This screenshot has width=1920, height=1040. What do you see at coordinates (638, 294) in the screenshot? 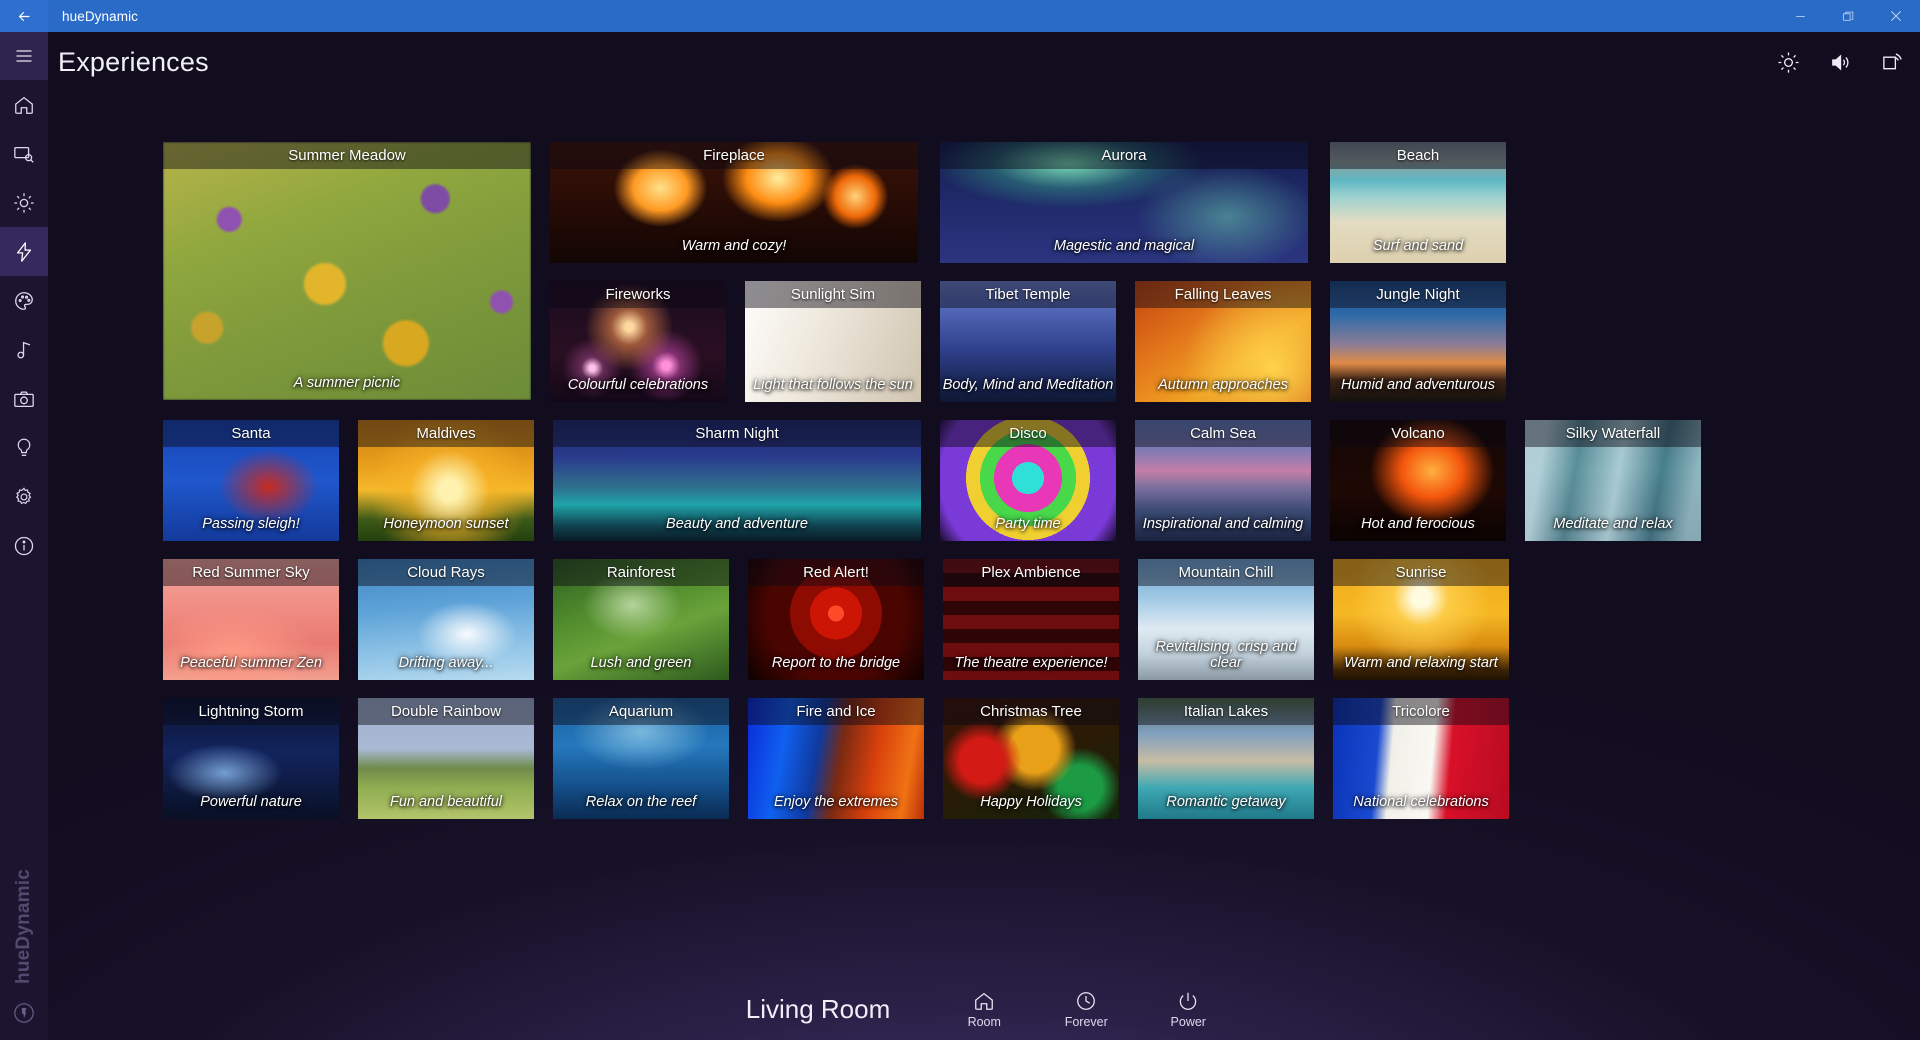
I see `tile-title: Fireworks` at bounding box center [638, 294].